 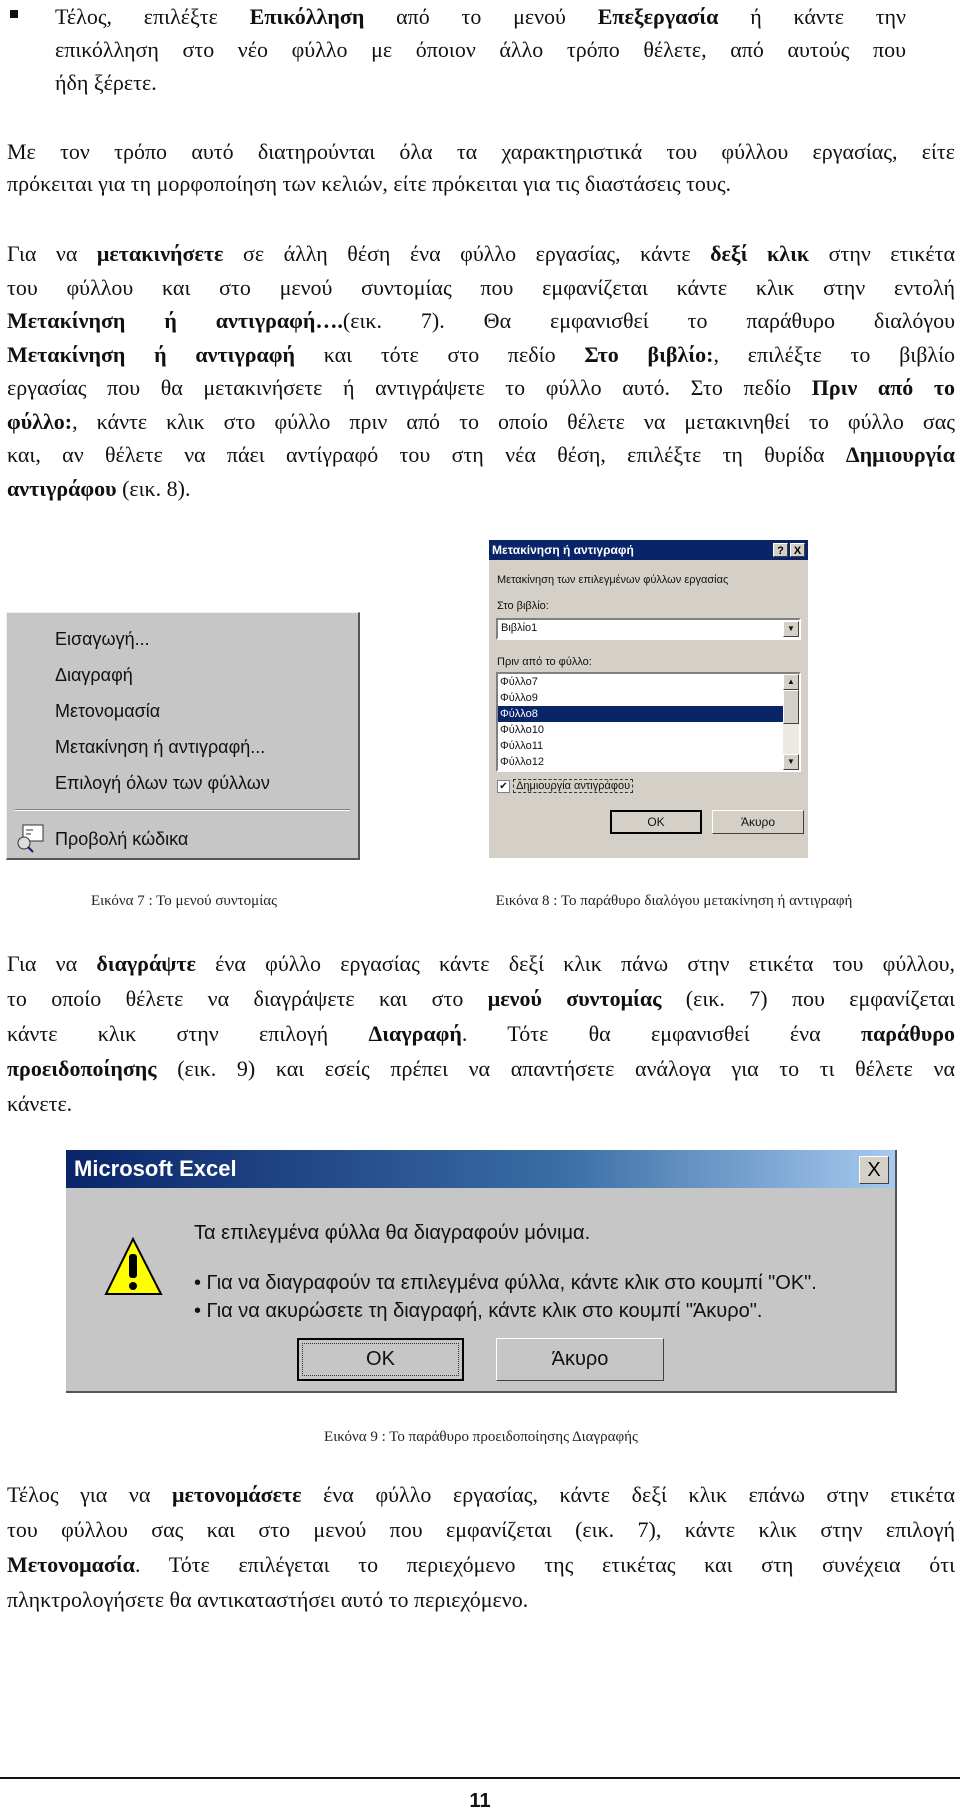 What do you see at coordinates (480, 82) in the screenshot?
I see `text-line: ήδη ξέρετε.` at bounding box center [480, 82].